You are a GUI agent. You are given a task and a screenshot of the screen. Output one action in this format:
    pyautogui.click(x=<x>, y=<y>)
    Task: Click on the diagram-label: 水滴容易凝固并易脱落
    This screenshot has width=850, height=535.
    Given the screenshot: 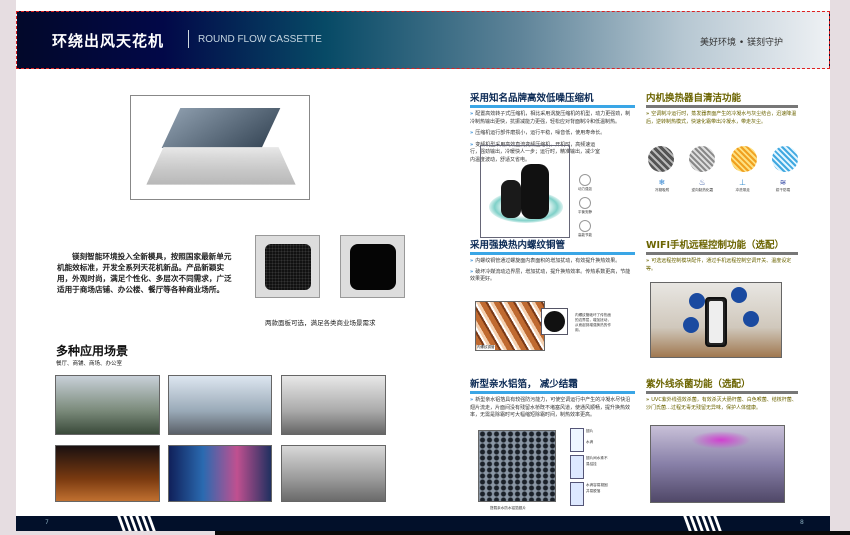 What is the action you would take?
    pyautogui.click(x=597, y=488)
    